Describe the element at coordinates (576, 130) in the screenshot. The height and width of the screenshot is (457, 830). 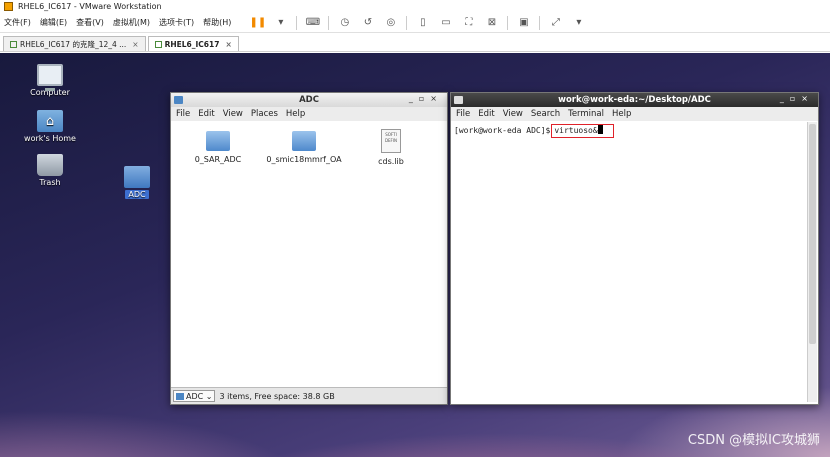
I see `terminal-command: virtuoso&` at that location.